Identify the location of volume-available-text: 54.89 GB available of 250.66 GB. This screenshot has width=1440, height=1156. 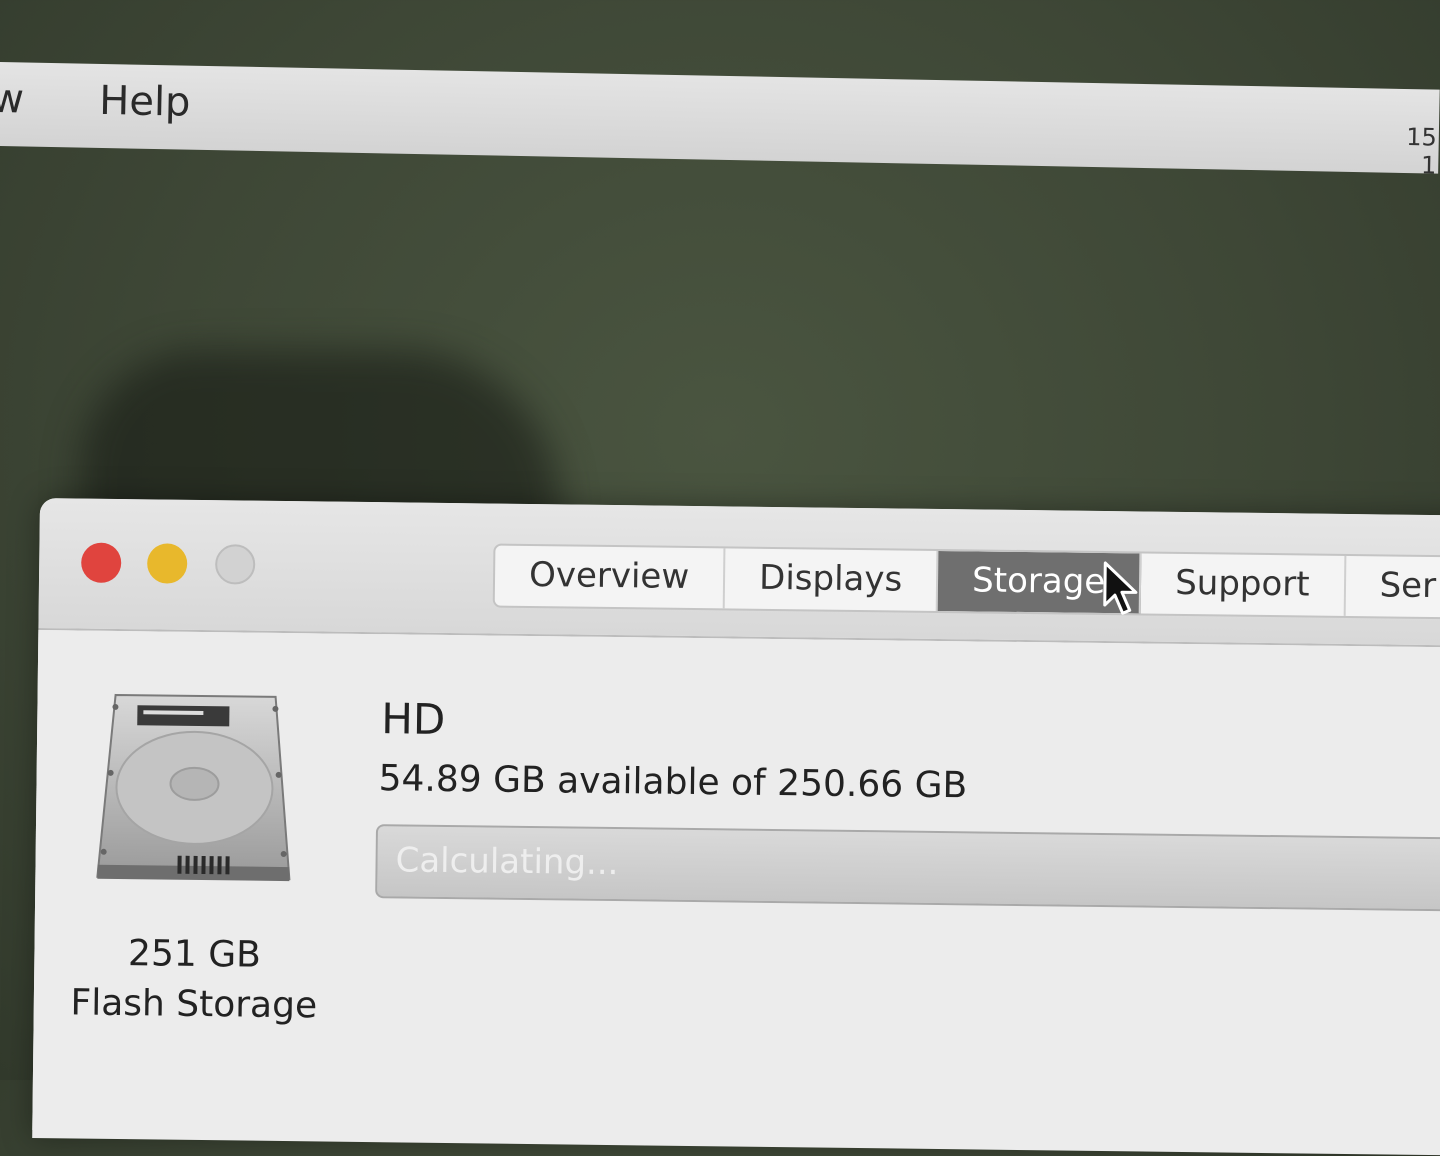
(673, 782).